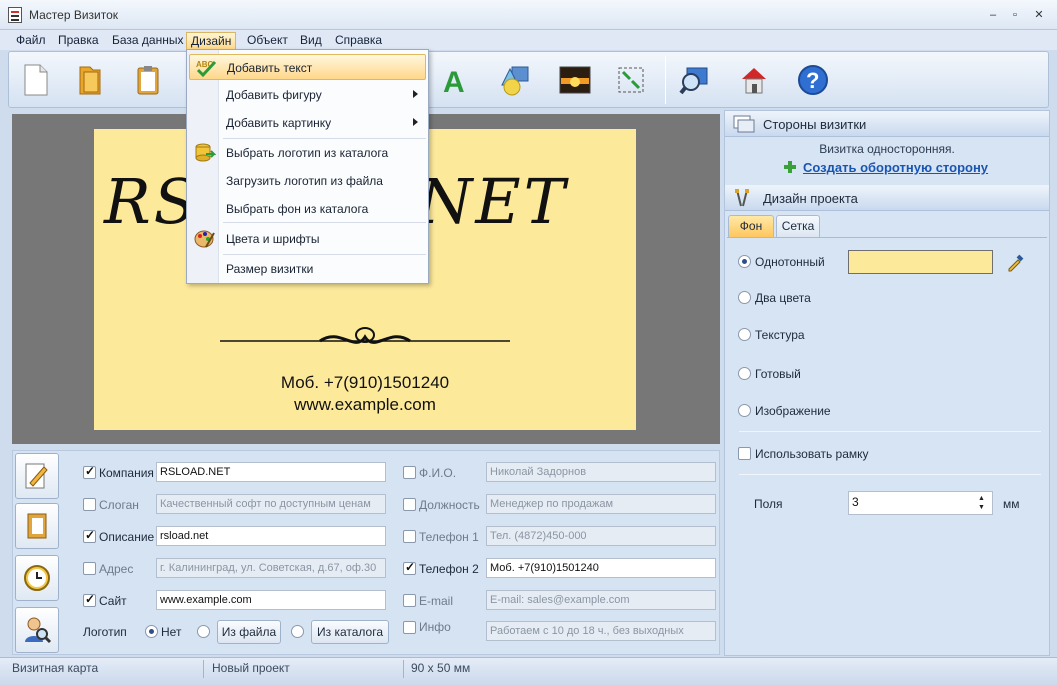 The image size is (1057, 685). I want to click on bg-solid-label: Однотонный, so click(790, 262).